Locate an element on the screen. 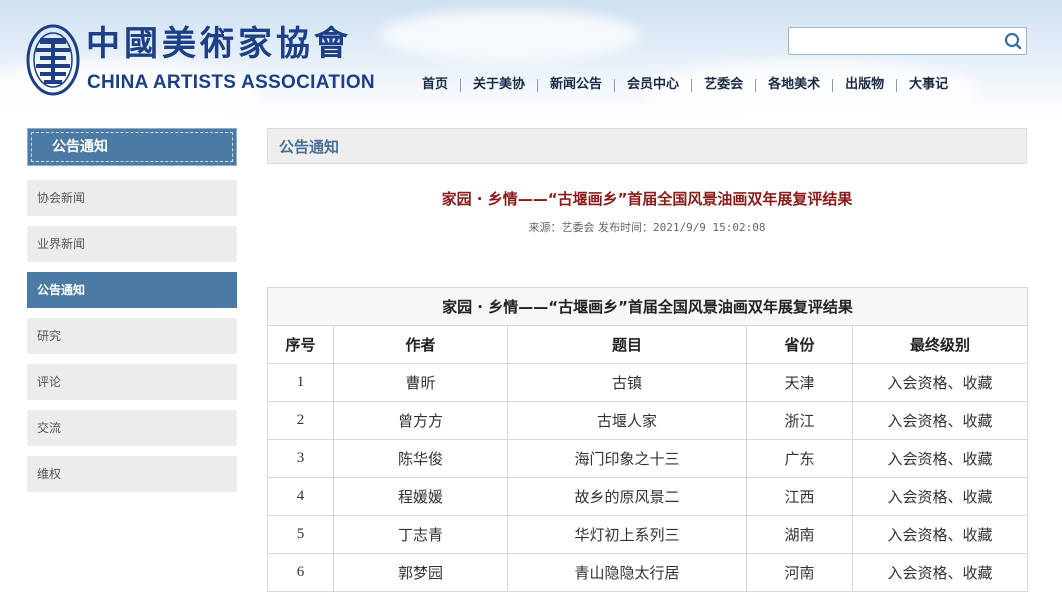 The image size is (1062, 594). main-nav: 首页 关于美协 新闻公告 会员中心 艺委会 各地美术 出版物 大事记 is located at coordinates (685, 85).